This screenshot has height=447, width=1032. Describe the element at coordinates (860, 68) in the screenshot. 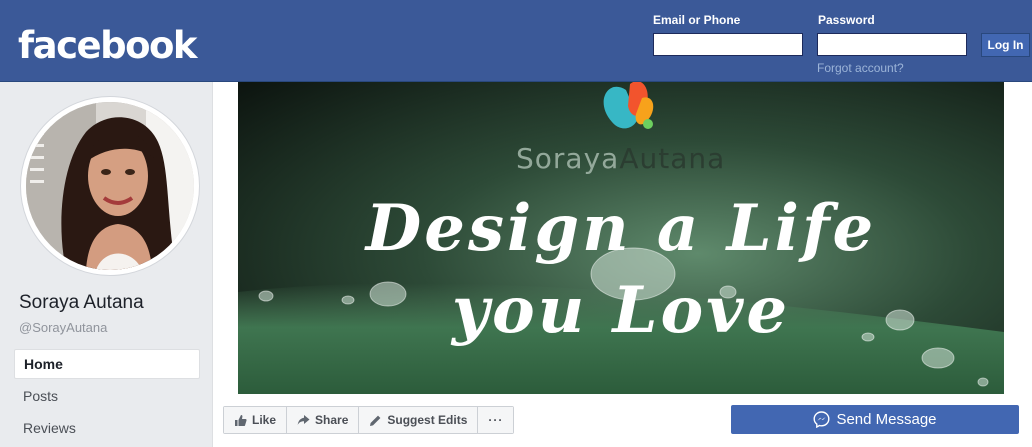

I see `forgot-account-link: Forgot account?` at that location.